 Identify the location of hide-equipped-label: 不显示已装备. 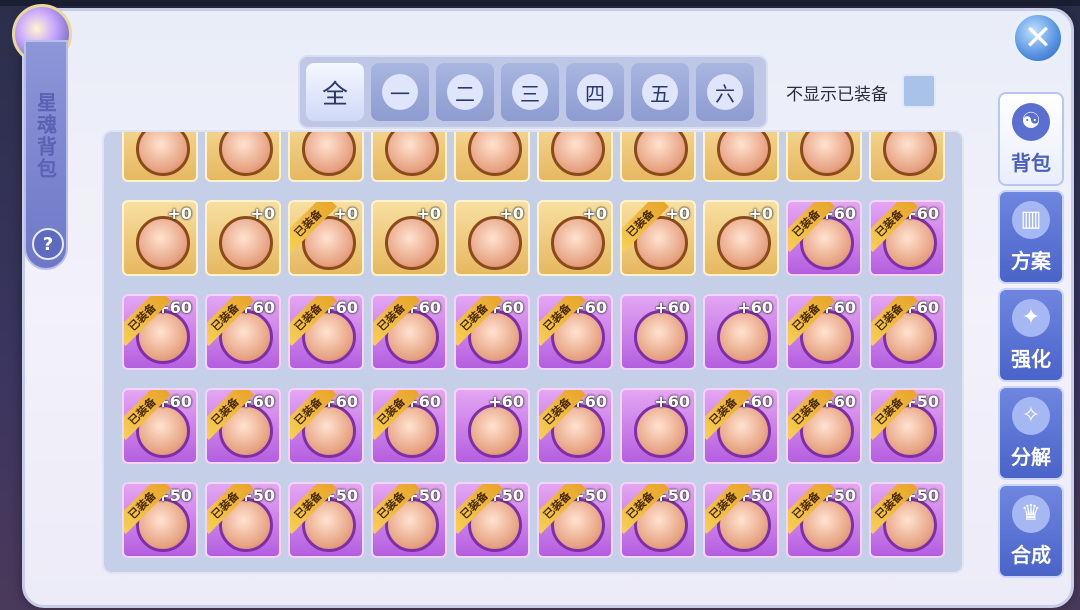
(837, 95).